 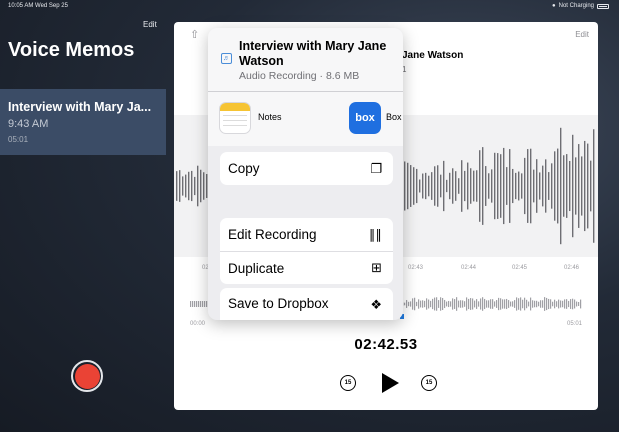 I want to click on dropbox-icon: ❖, so click(x=376, y=304).